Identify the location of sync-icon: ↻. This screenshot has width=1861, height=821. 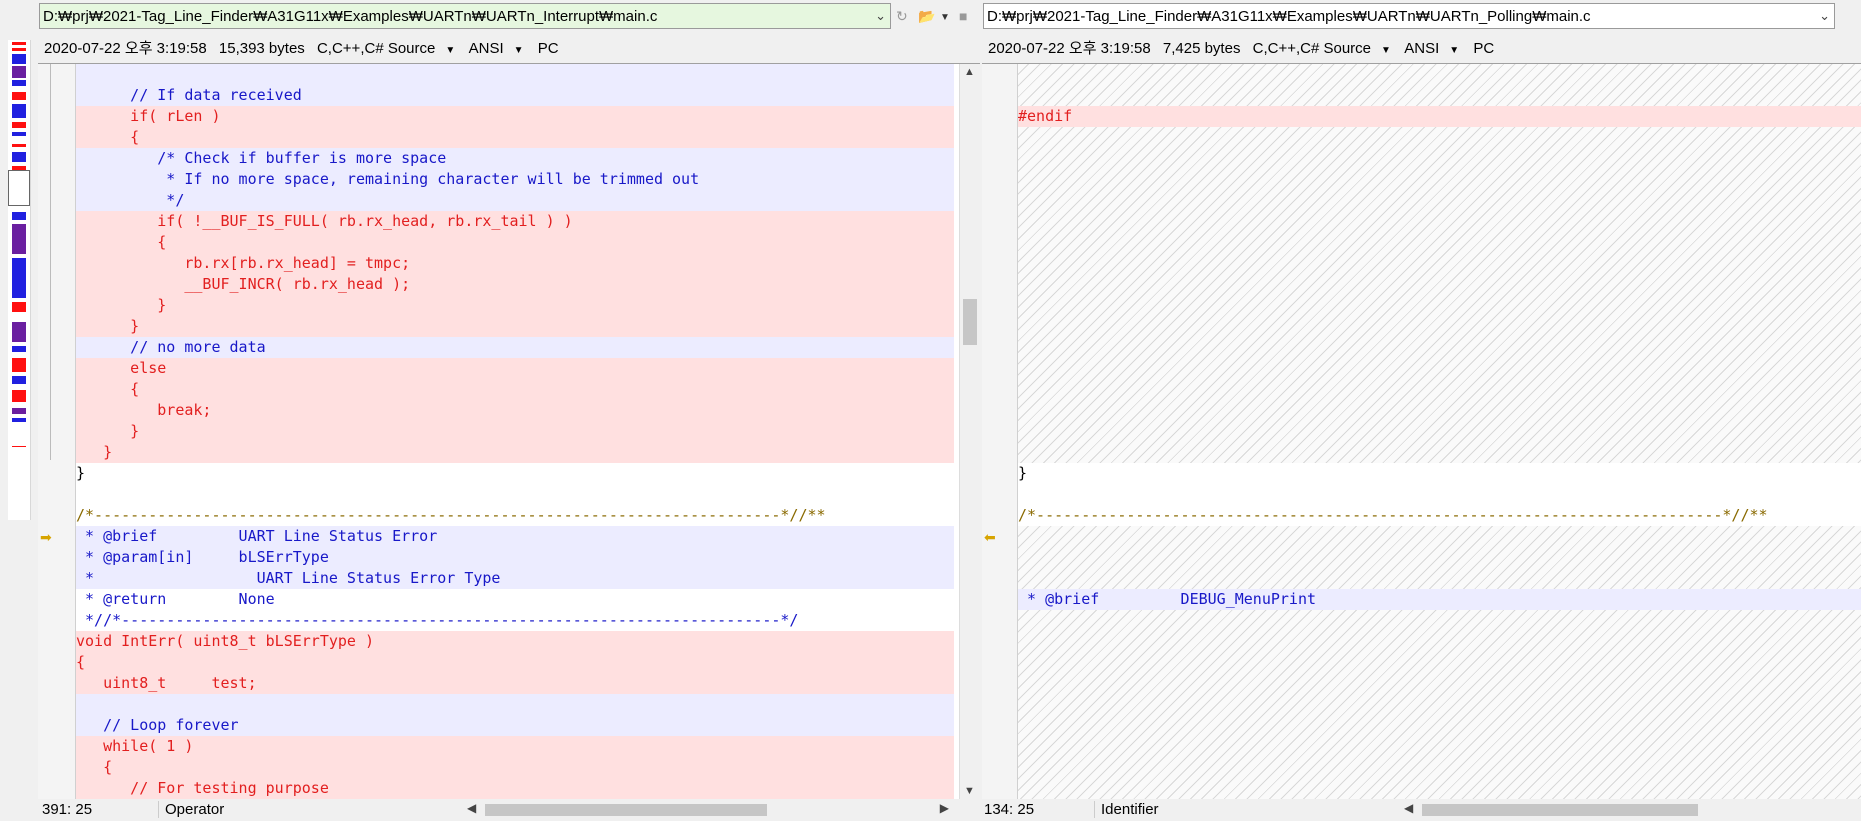
(902, 16).